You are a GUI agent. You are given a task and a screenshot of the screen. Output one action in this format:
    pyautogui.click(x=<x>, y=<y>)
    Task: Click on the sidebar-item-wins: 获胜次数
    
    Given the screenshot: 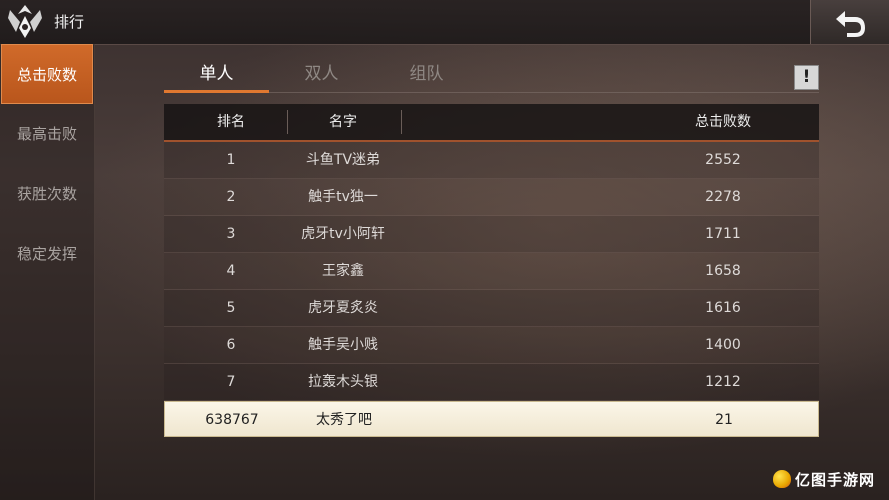 What is the action you would take?
    pyautogui.click(x=47, y=194)
    